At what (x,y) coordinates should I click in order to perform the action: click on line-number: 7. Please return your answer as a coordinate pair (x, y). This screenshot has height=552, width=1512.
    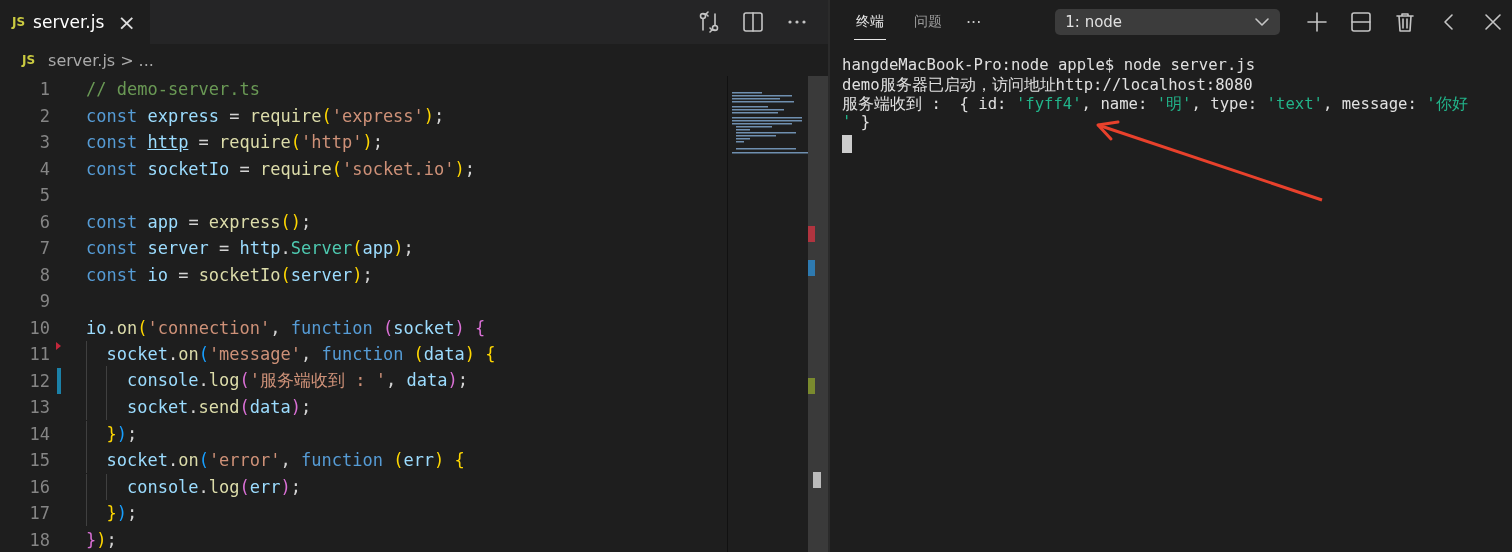
    Looking at the image, I should click on (44, 248).